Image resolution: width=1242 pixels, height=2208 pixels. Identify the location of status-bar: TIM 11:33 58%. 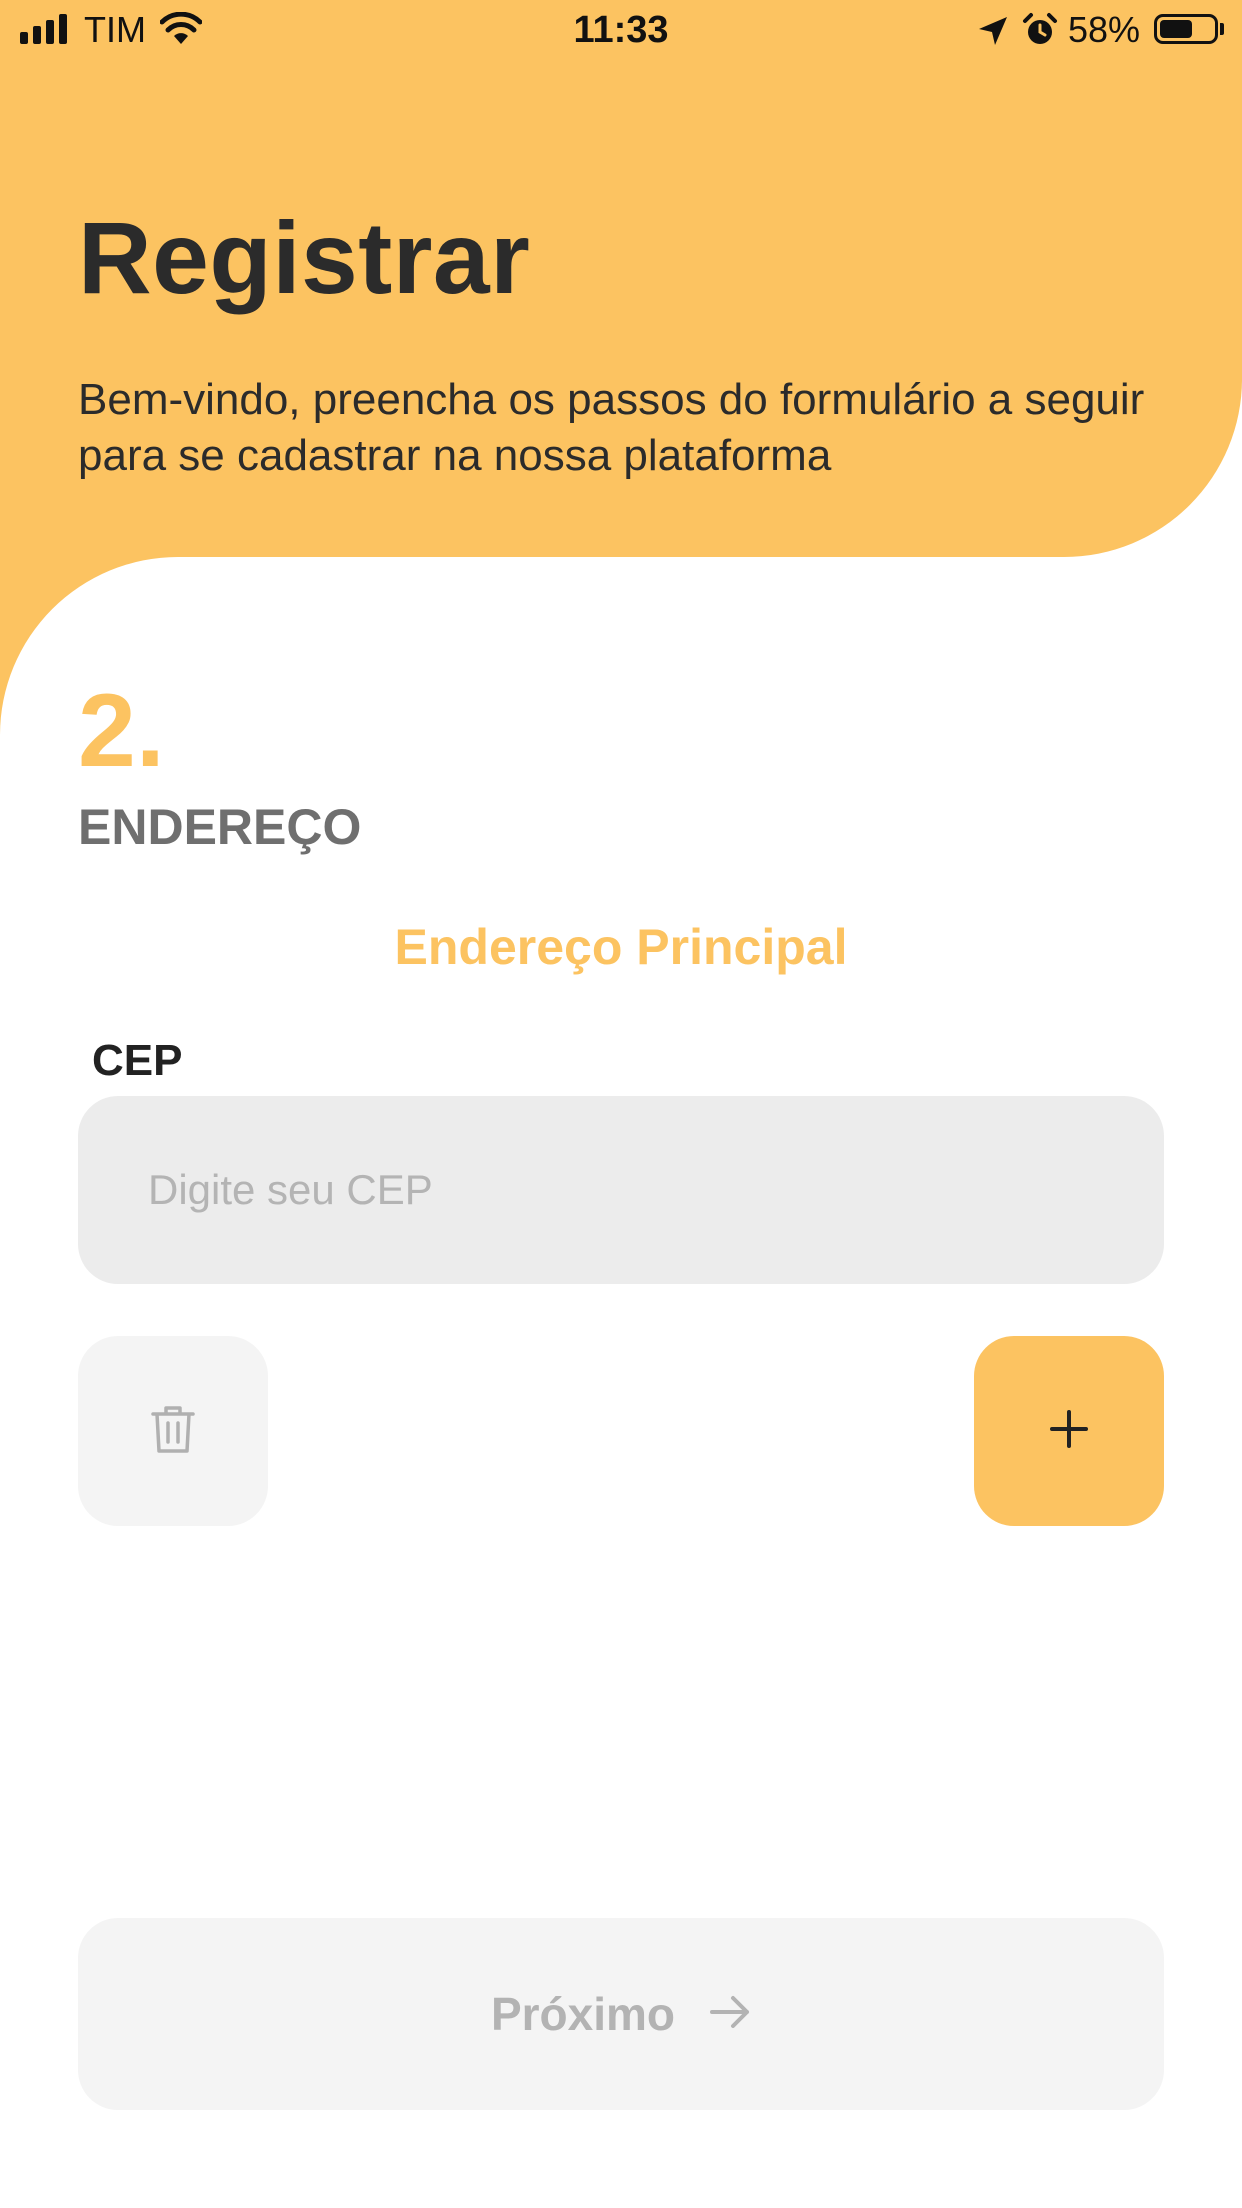
(621, 30).